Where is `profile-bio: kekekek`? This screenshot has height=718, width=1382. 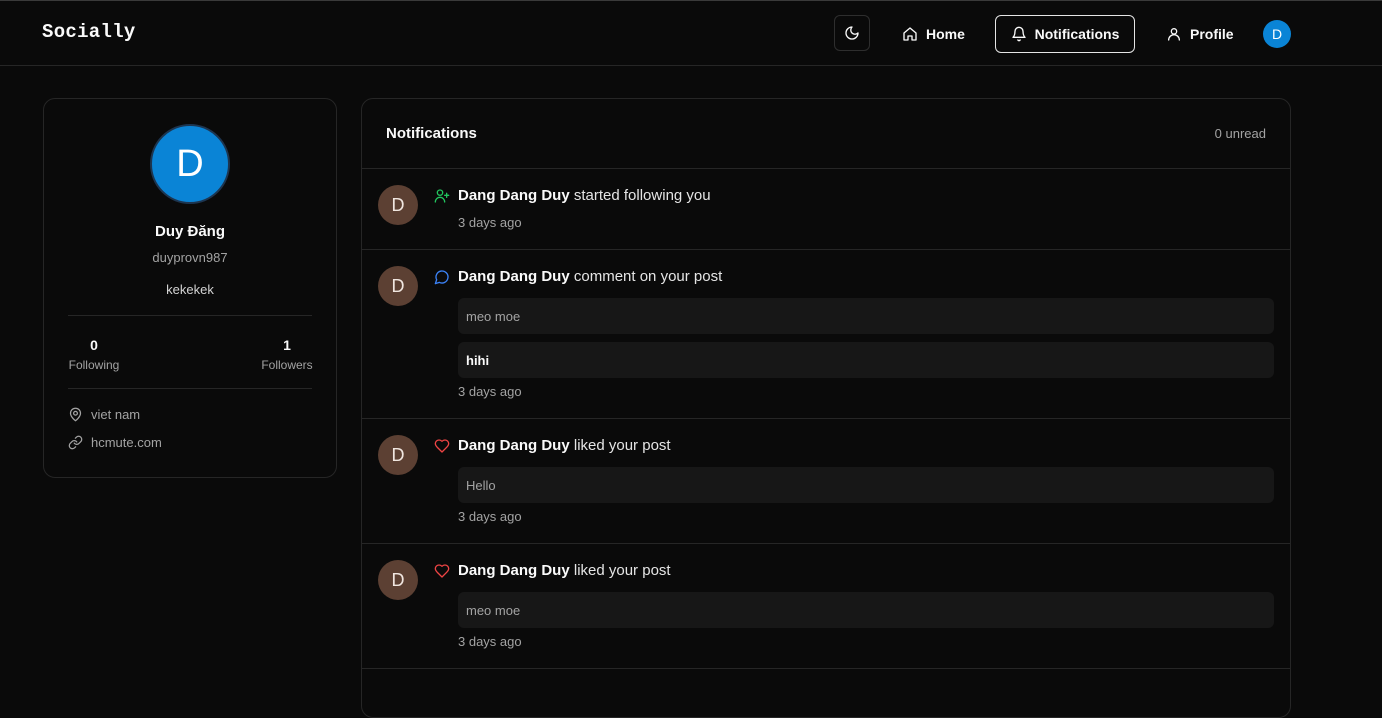
profile-bio: kekekek is located at coordinates (190, 289).